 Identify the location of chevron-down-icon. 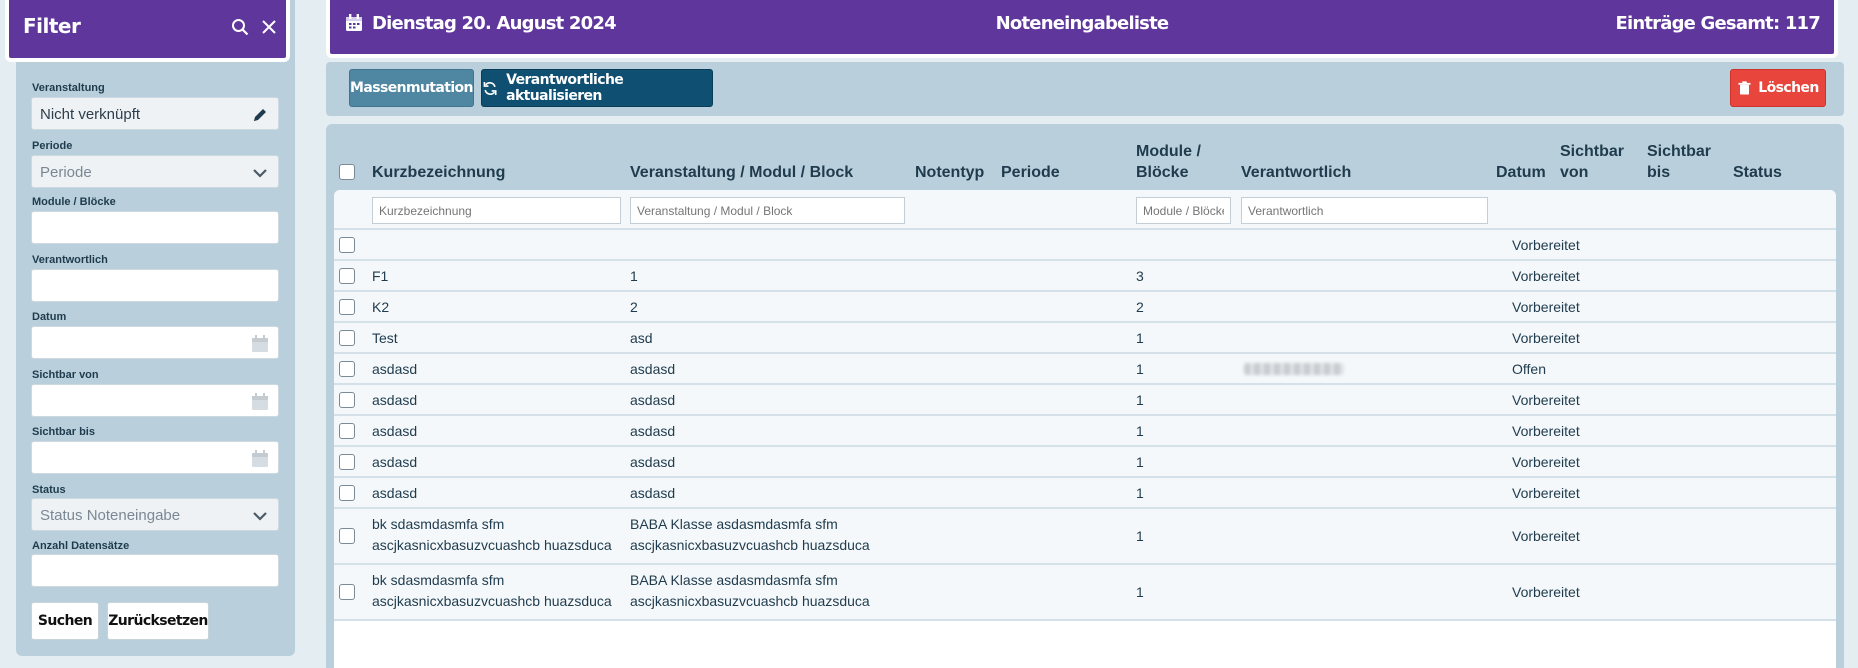
(260, 516).